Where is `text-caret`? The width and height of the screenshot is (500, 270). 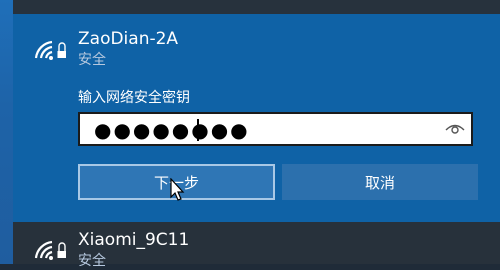 text-caret is located at coordinates (198, 130).